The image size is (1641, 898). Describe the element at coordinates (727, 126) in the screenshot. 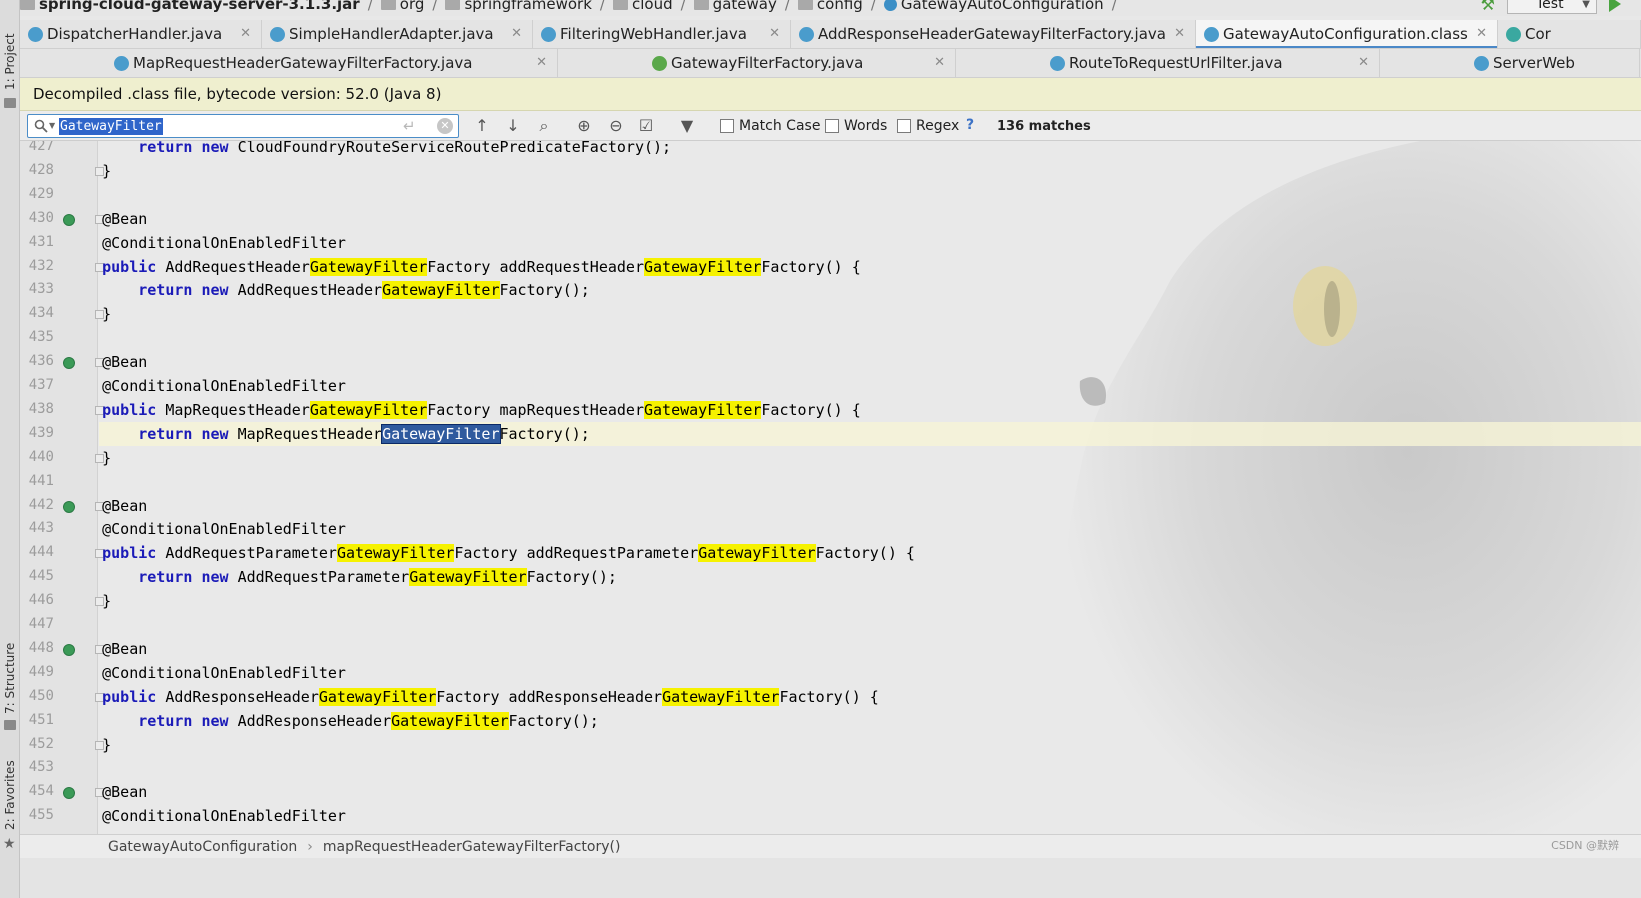

I see `match-case-box` at that location.